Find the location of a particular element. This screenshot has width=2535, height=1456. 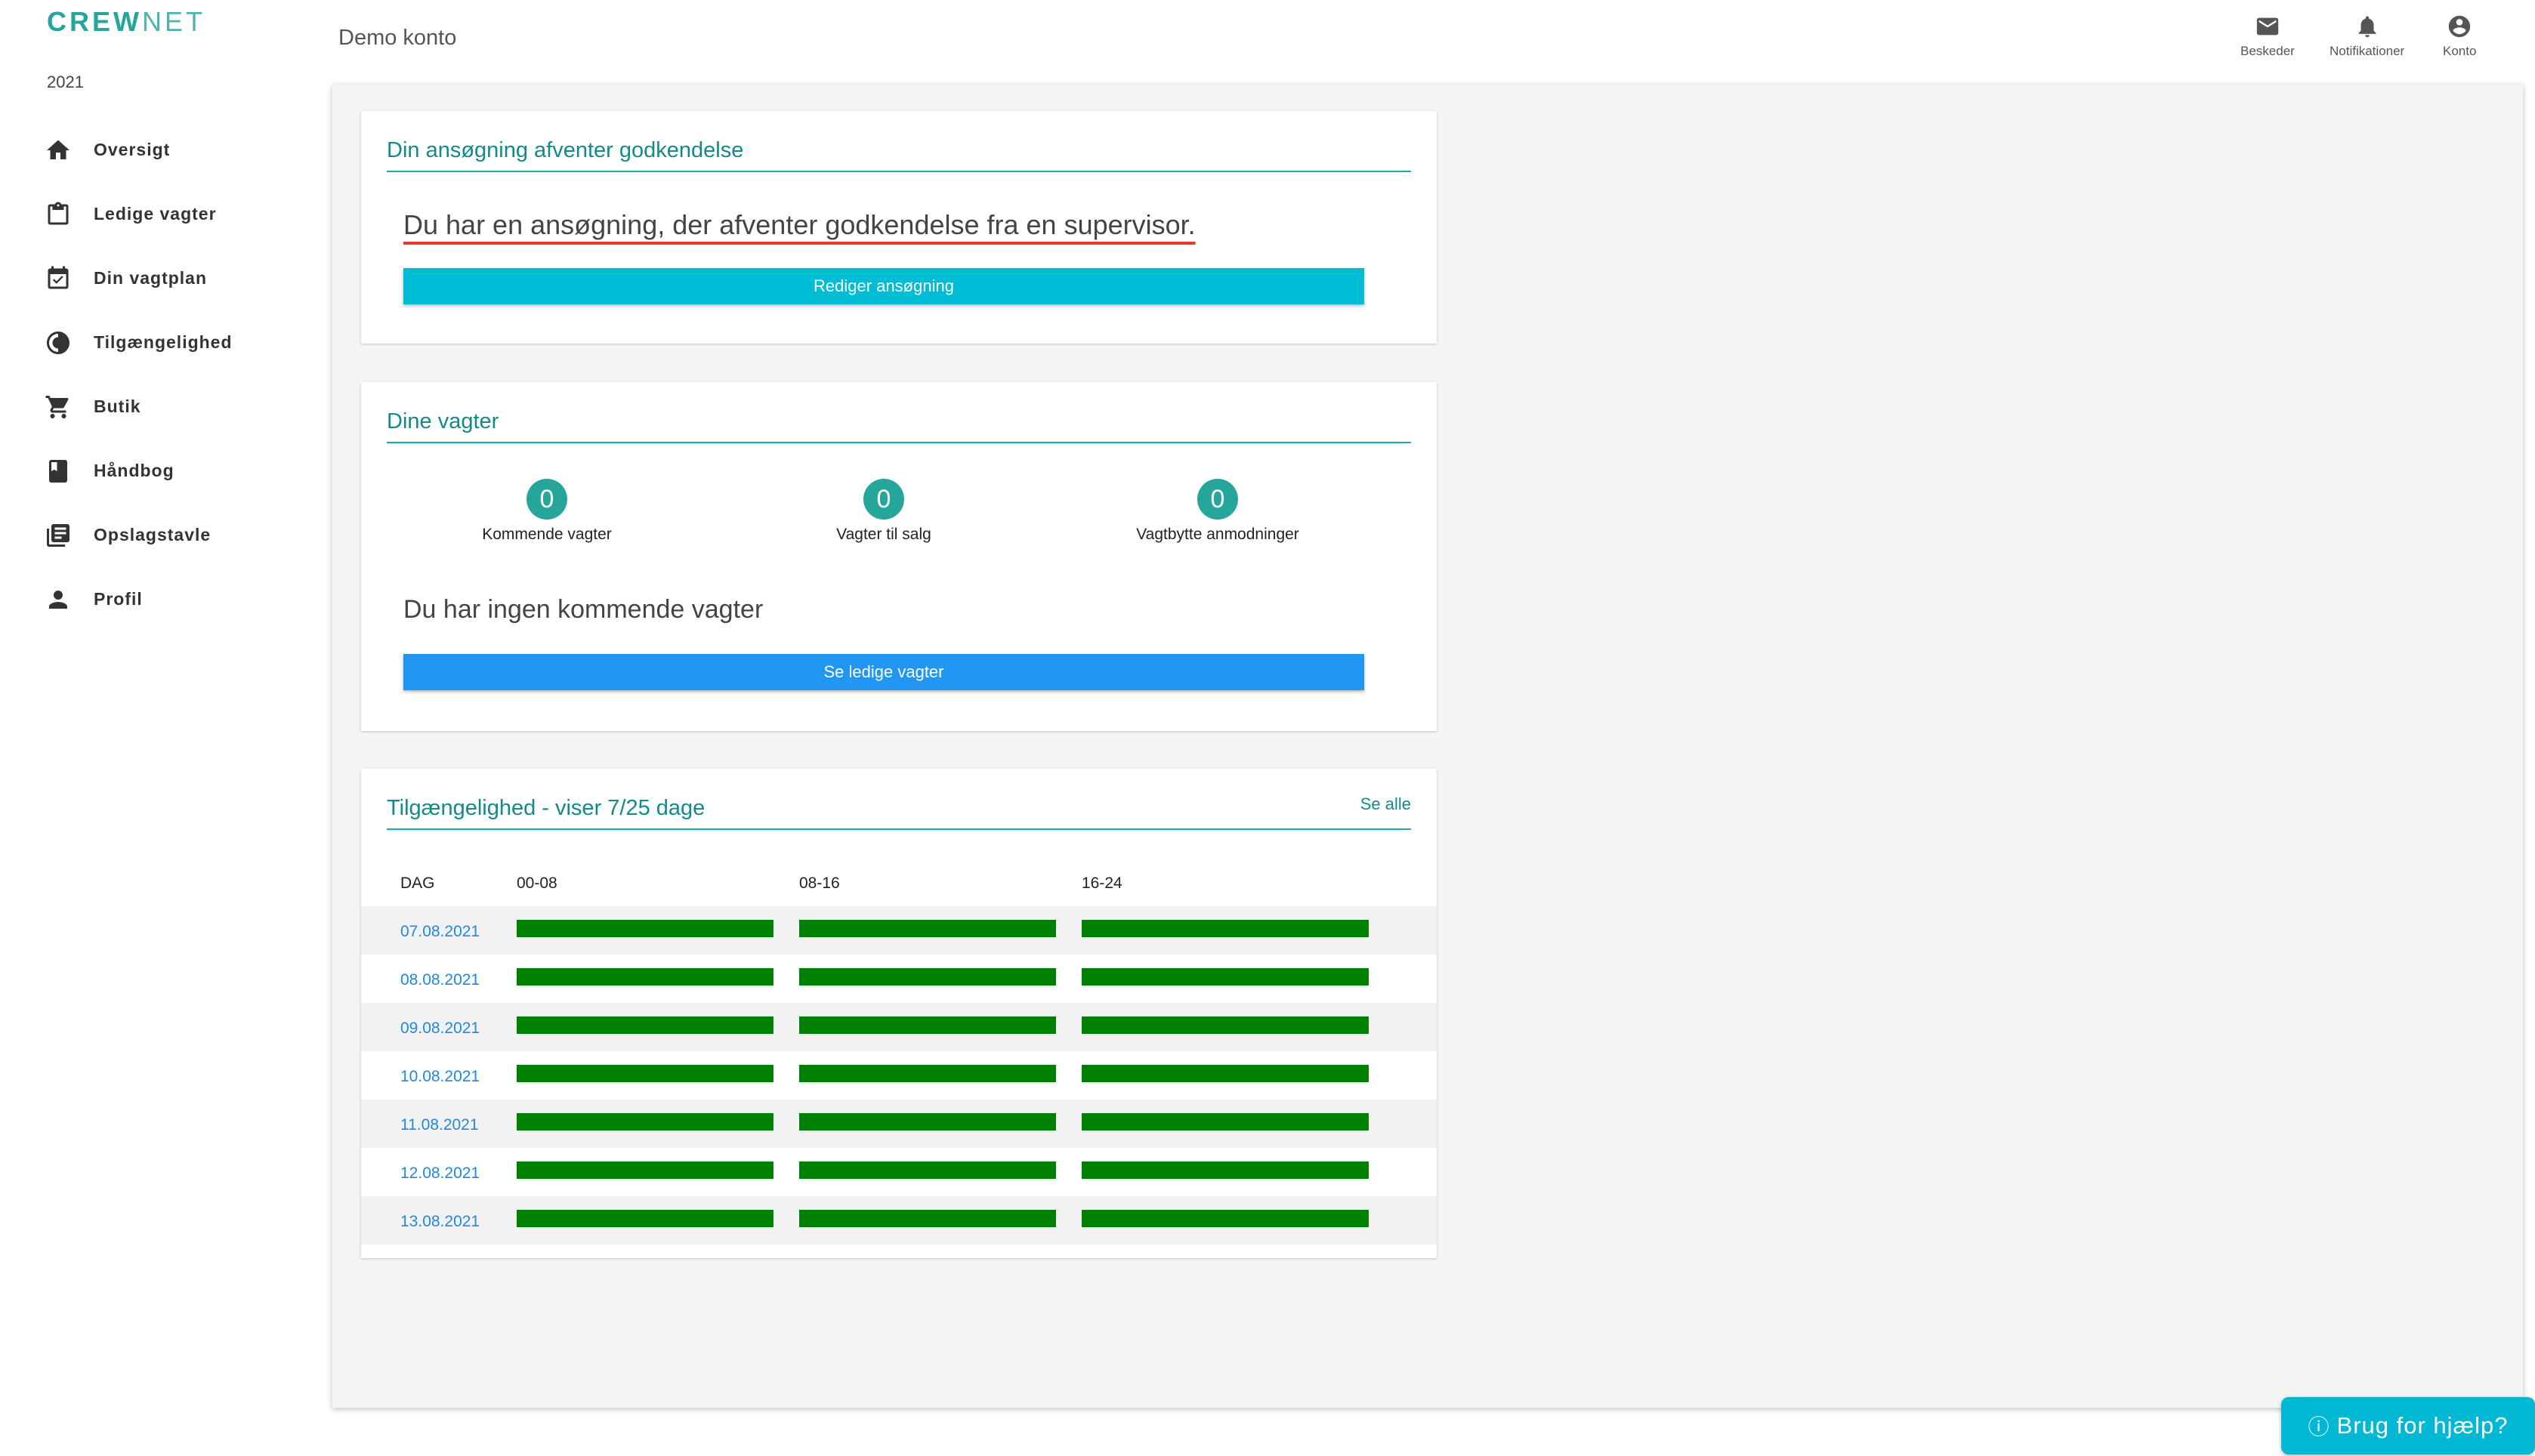

availability-row: 08.08.2021 is located at coordinates (899, 979).